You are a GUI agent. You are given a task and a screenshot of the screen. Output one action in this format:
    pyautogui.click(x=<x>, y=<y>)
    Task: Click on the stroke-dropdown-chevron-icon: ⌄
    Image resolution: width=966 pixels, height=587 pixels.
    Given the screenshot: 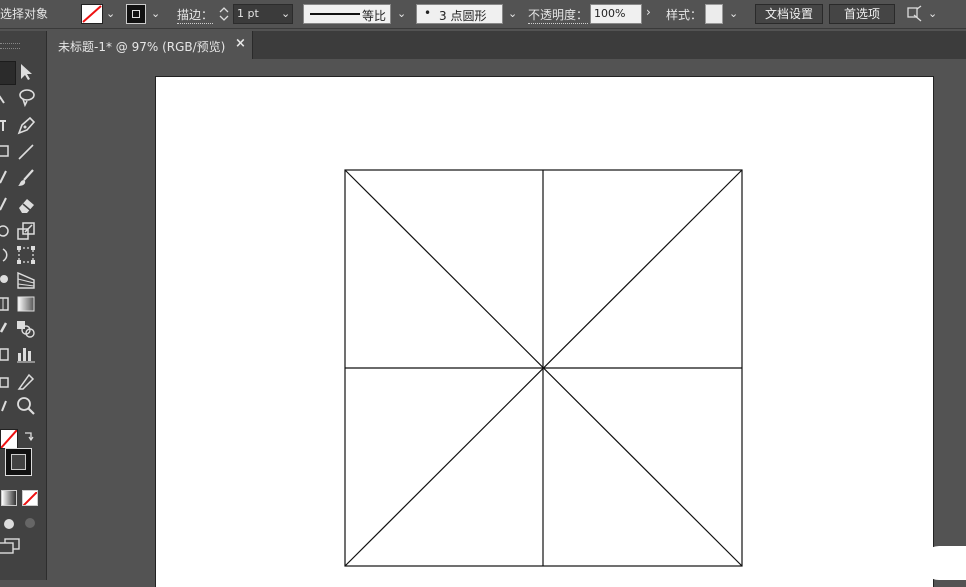 What is the action you would take?
    pyautogui.click(x=155, y=13)
    